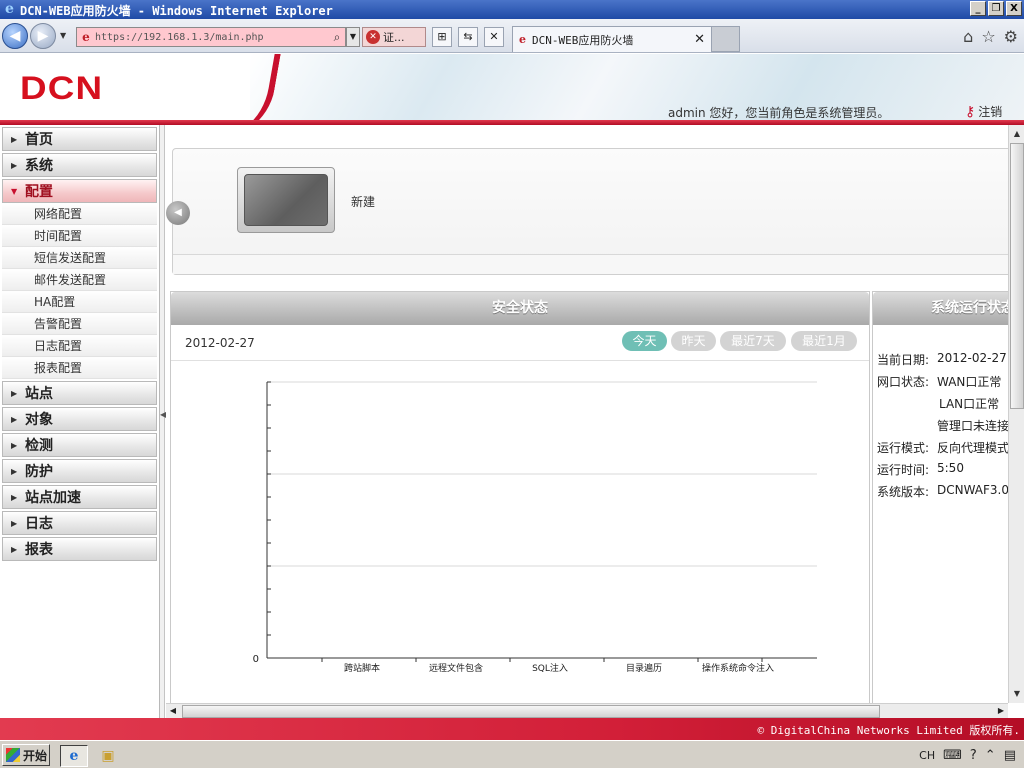 Image resolution: width=1024 pixels, height=768 pixels. Describe the element at coordinates (940, 446) in the screenshot. I see `status-row-mode: 运行模式: 反向代理模式` at that location.